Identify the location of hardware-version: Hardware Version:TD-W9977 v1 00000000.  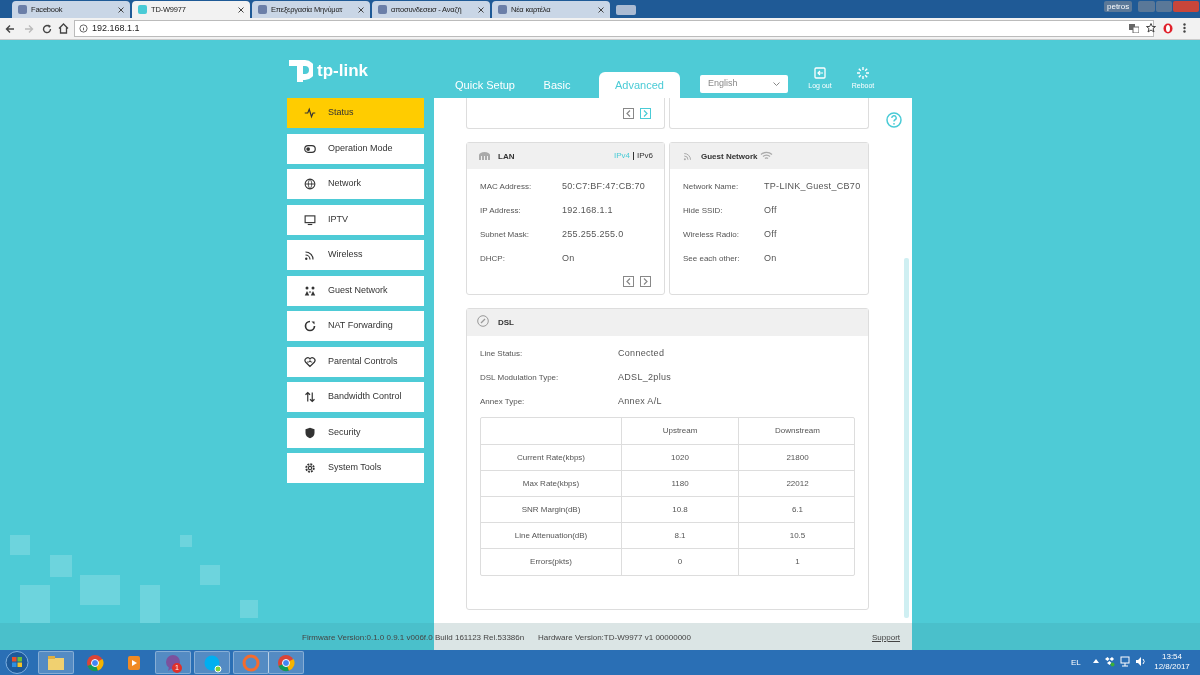
(614, 638).